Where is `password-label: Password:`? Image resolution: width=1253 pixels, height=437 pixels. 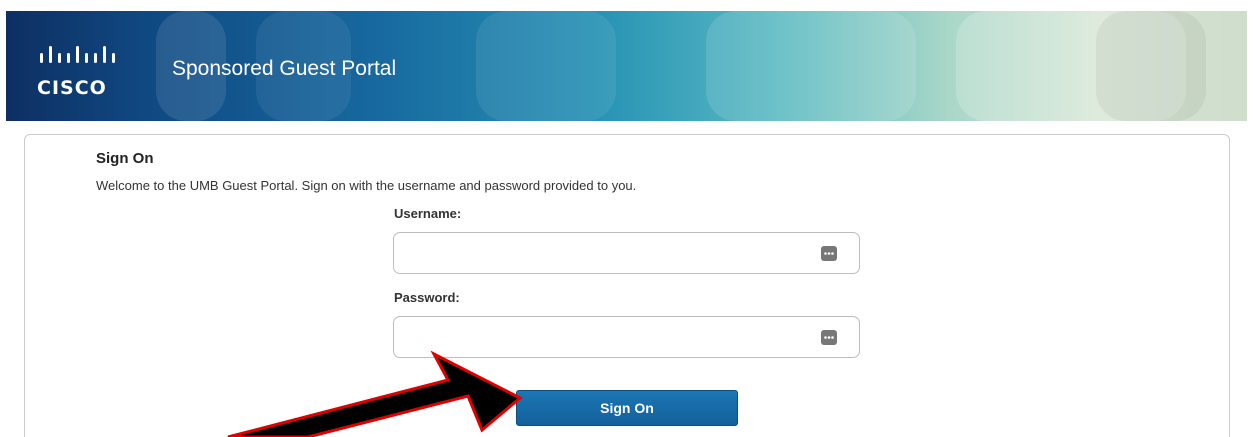 password-label: Password: is located at coordinates (427, 297).